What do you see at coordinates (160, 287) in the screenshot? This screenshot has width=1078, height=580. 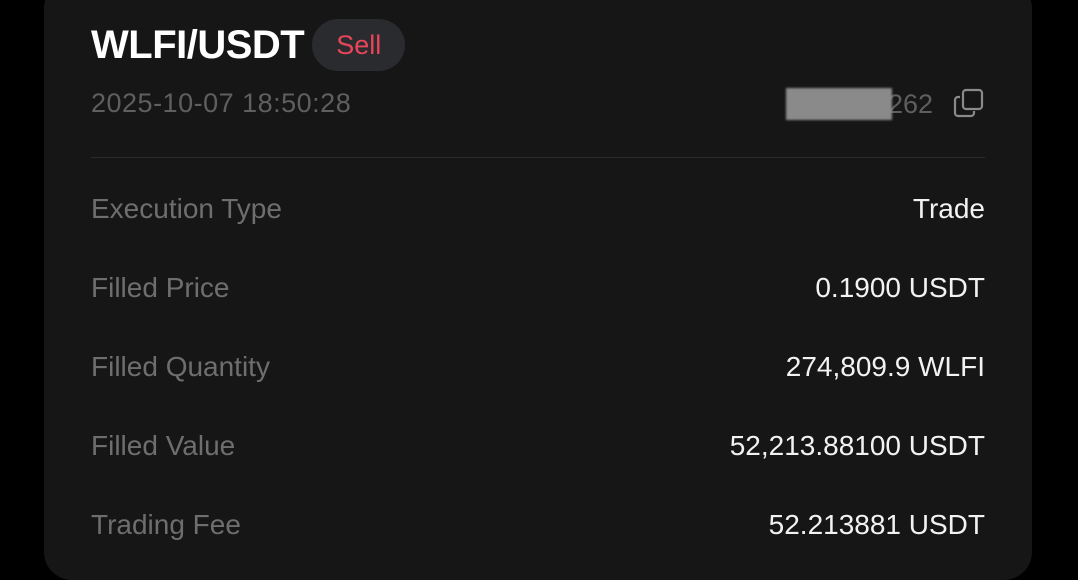 I see `detail-label: Filled Price` at bounding box center [160, 287].